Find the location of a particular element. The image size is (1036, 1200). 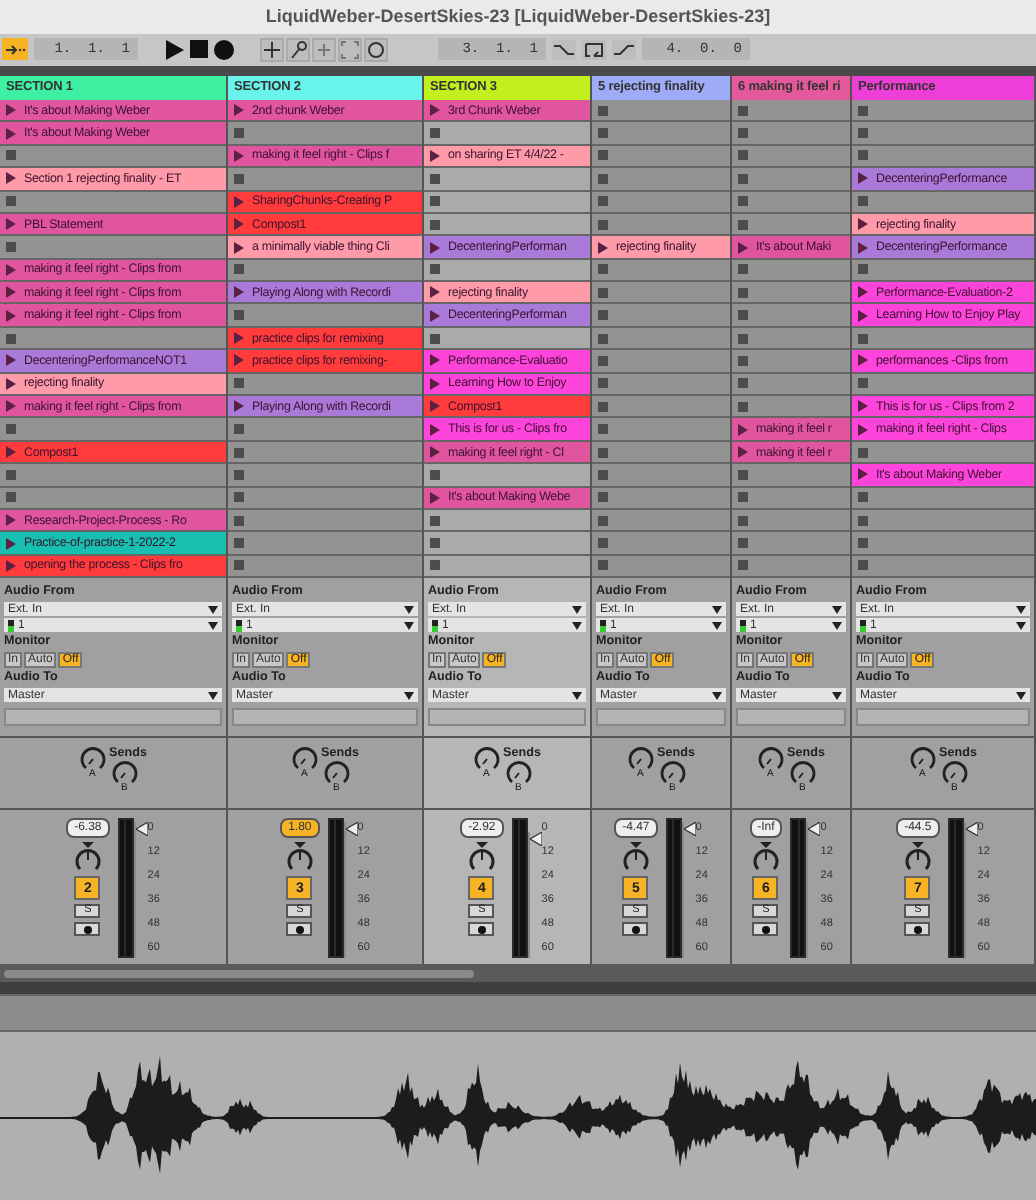

plus-icon is located at coordinates (272, 49).